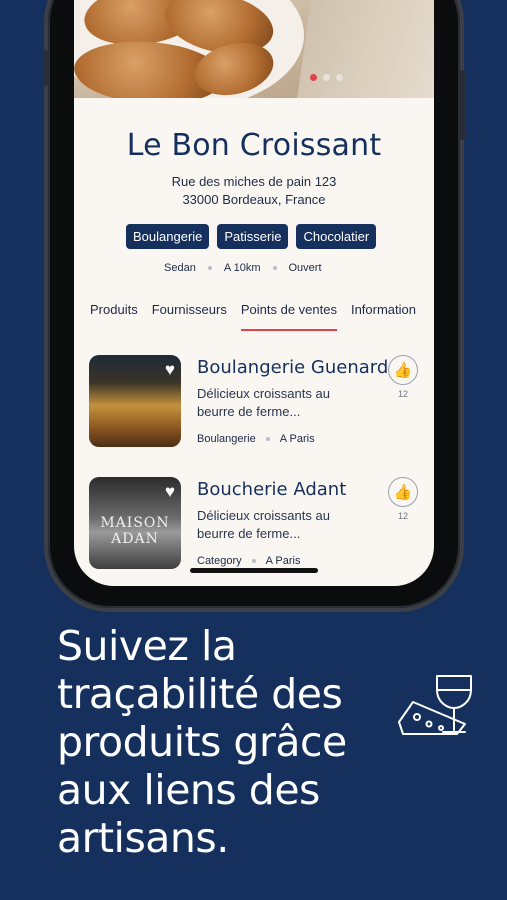 The image size is (507, 900). What do you see at coordinates (254, 570) in the screenshot?
I see `home-indicator` at bounding box center [254, 570].